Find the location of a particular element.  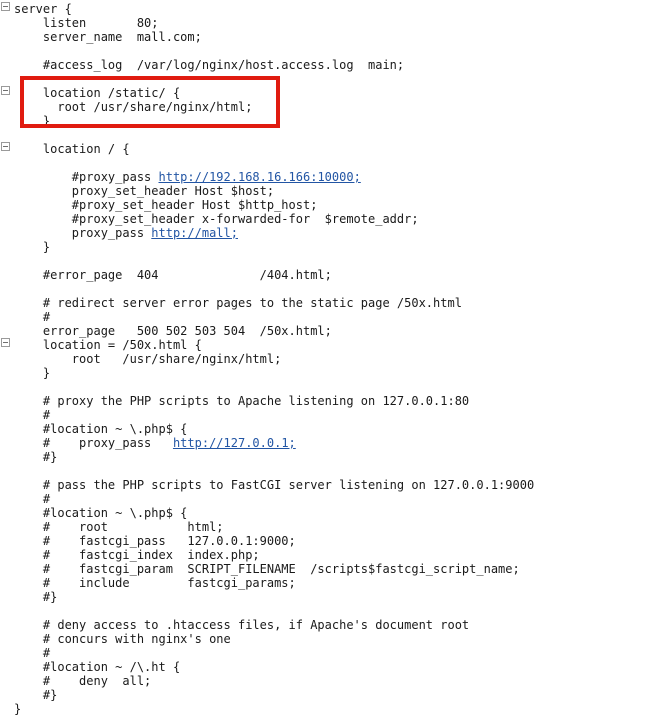

code-line: proxy_set_header Host $host; is located at coordinates (144, 191).